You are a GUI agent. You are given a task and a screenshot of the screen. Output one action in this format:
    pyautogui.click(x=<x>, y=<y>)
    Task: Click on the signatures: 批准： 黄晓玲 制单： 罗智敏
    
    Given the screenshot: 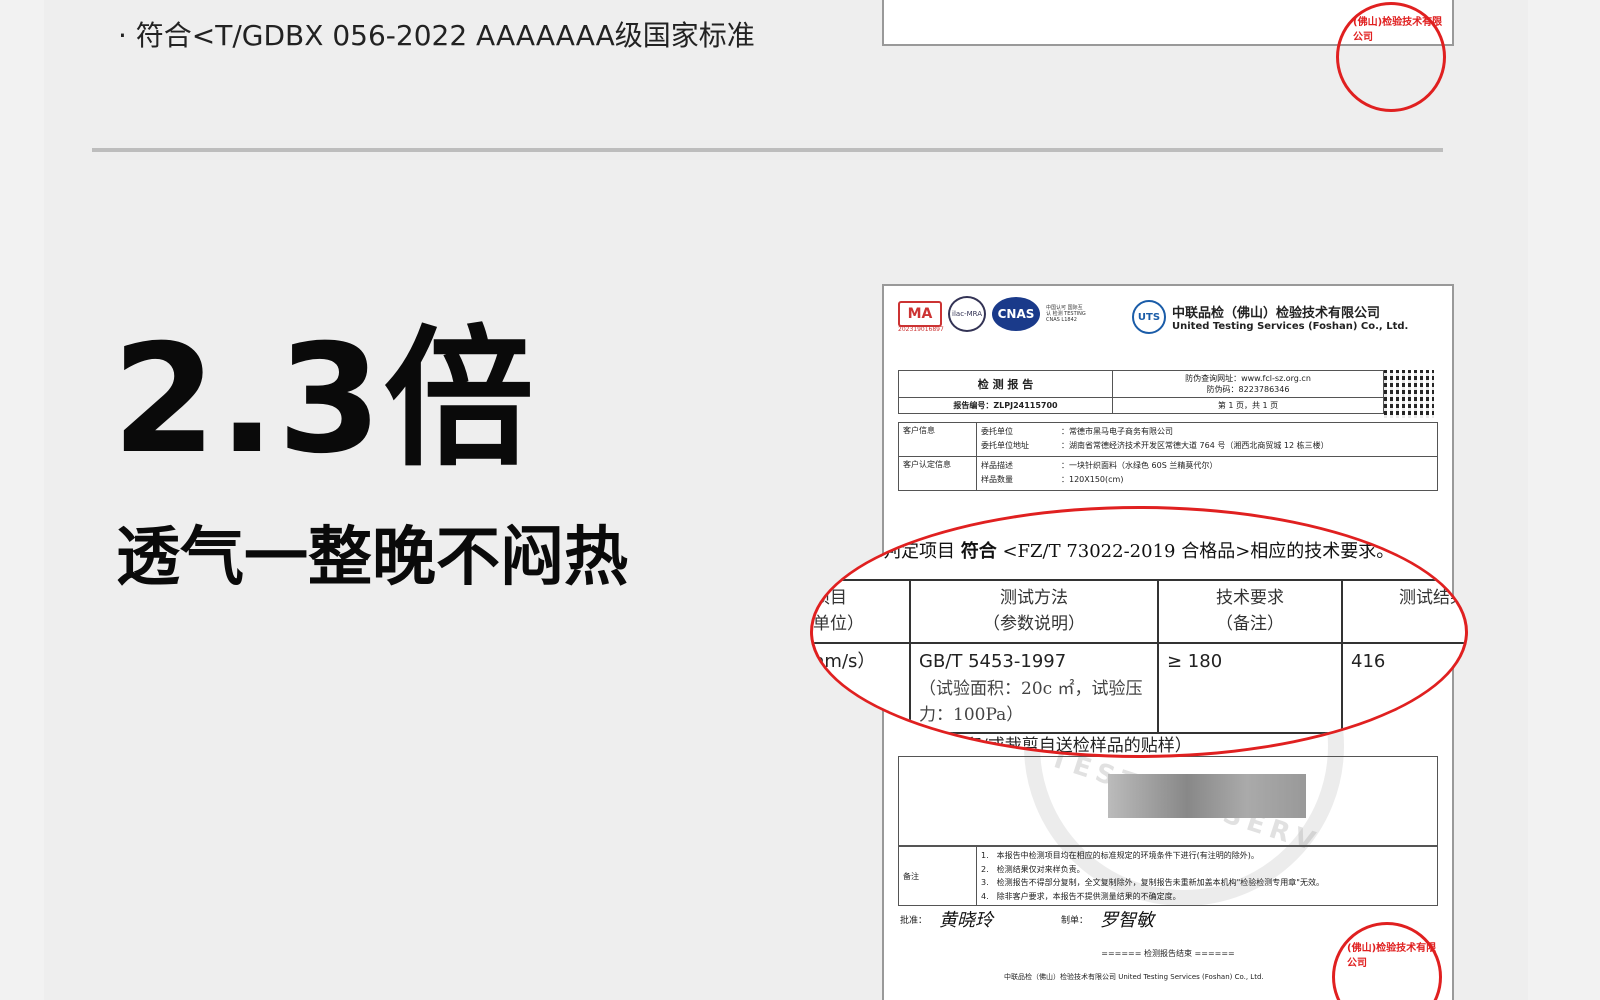 What is the action you would take?
    pyautogui.click(x=1027, y=919)
    